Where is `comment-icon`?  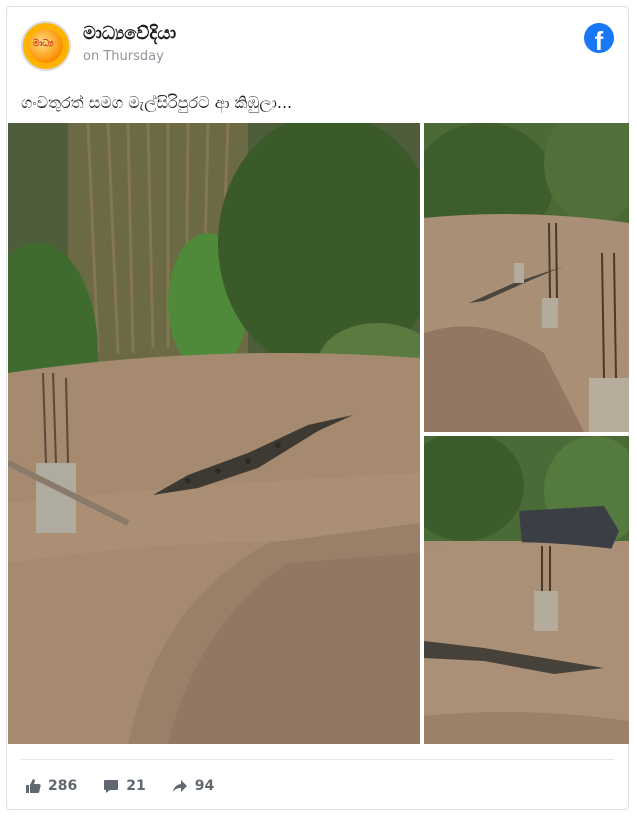 comment-icon is located at coordinates (111, 786).